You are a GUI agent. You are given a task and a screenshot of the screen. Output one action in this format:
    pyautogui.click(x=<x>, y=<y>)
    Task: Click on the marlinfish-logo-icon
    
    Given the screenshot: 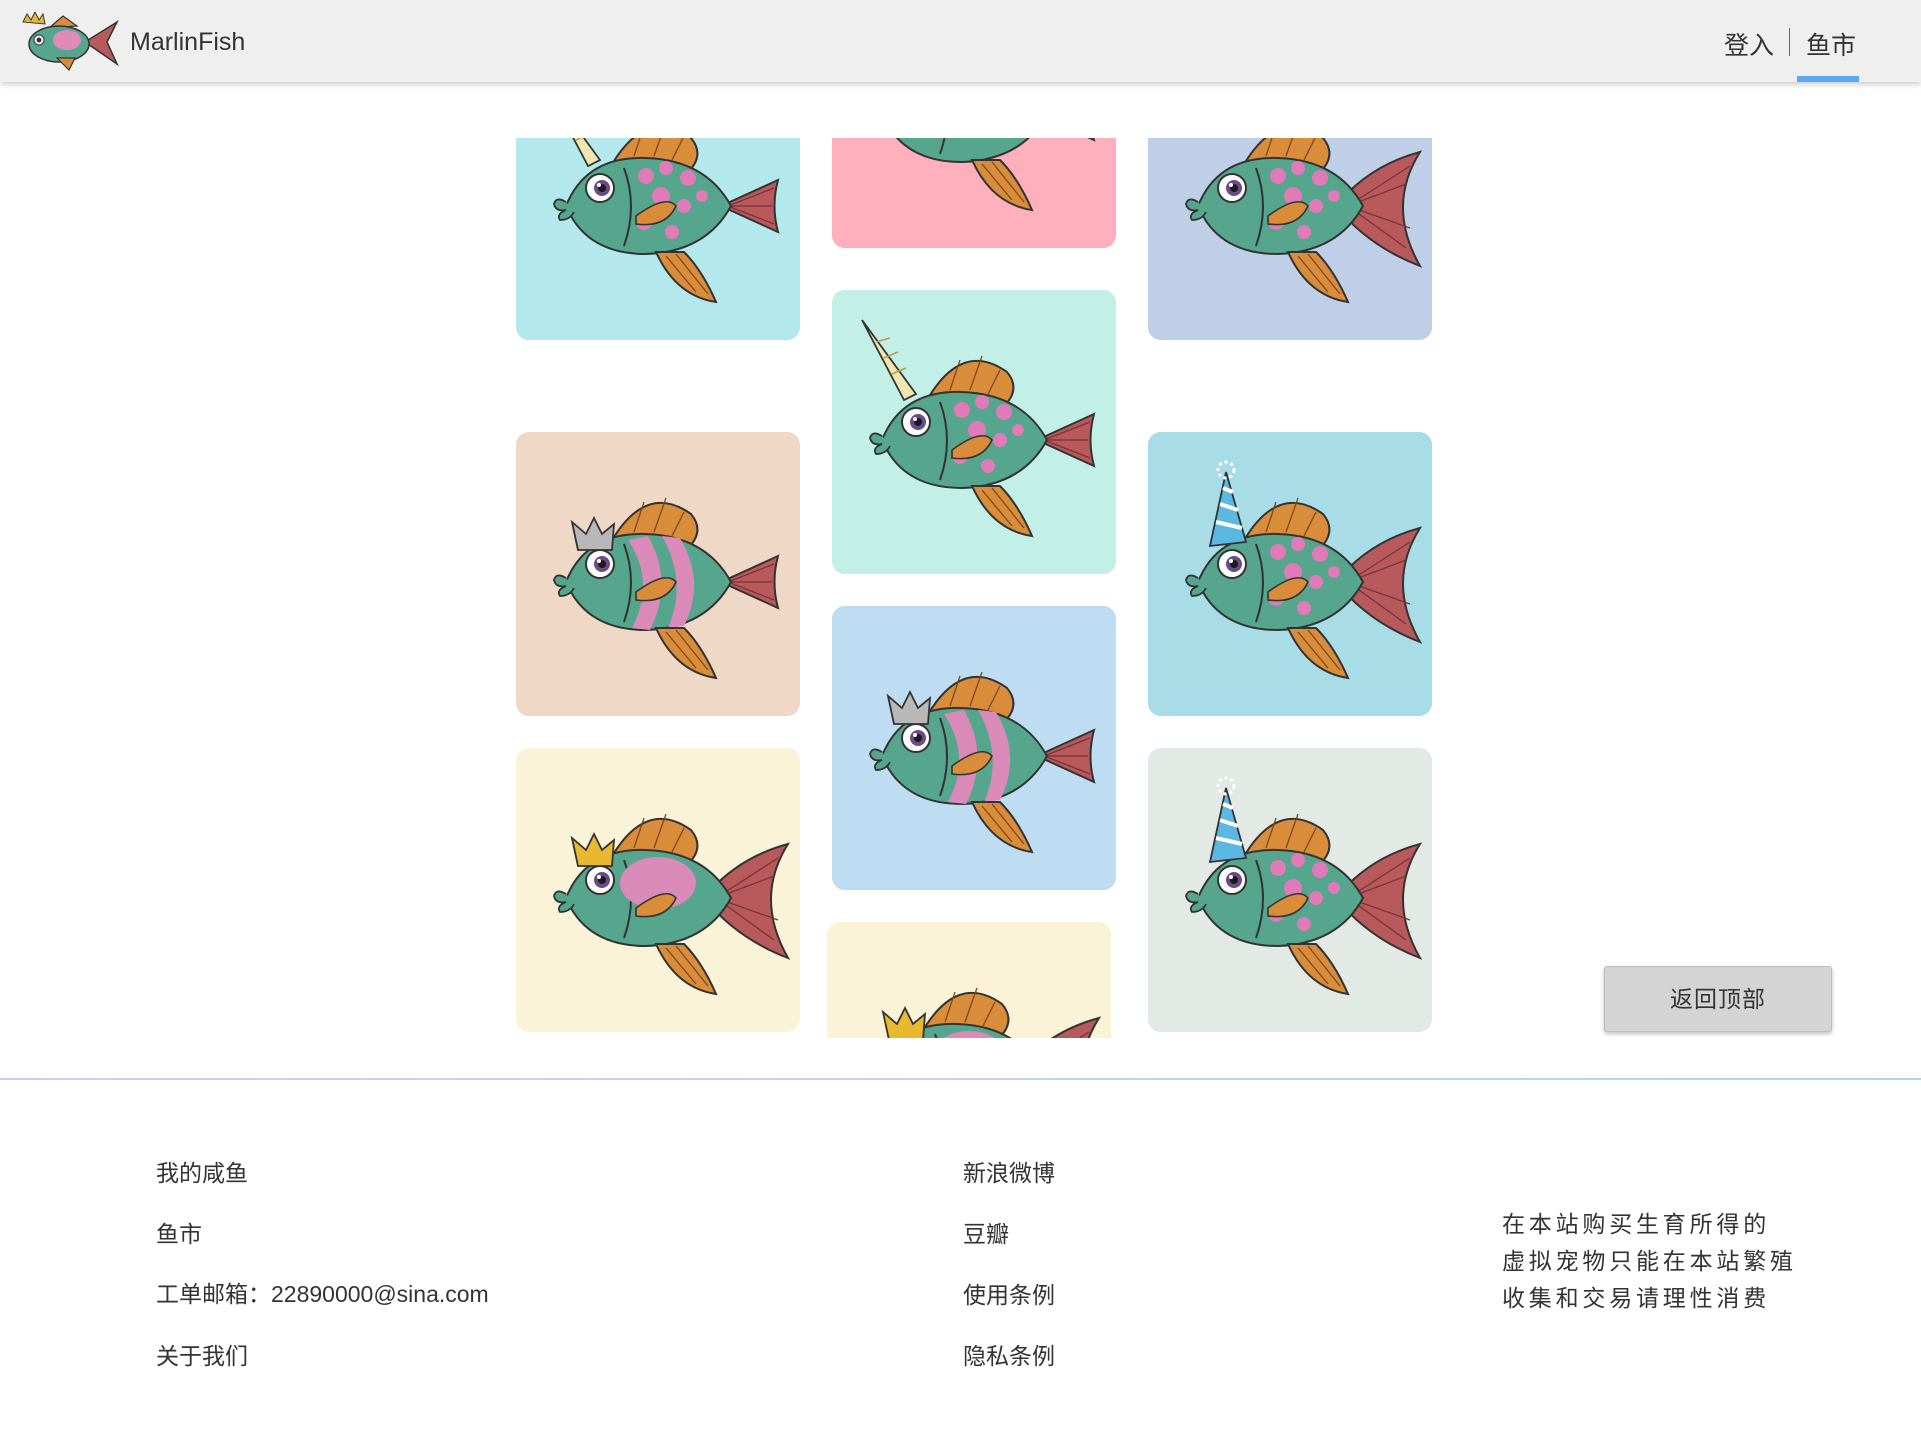 What is the action you would take?
    pyautogui.click(x=70, y=42)
    